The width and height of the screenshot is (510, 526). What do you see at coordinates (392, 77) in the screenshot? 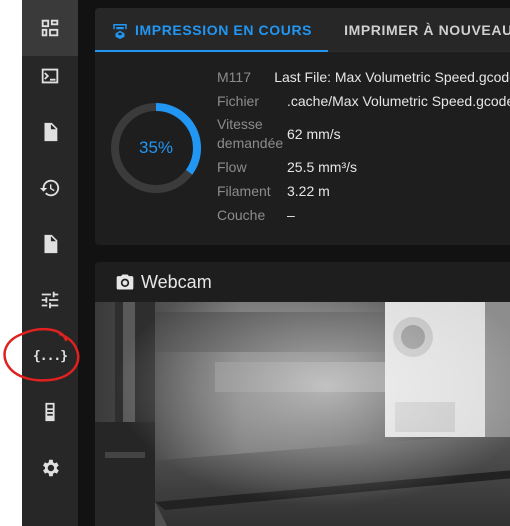
I see `info-value: Last File: Max Volumetric Speed.gcode` at bounding box center [392, 77].